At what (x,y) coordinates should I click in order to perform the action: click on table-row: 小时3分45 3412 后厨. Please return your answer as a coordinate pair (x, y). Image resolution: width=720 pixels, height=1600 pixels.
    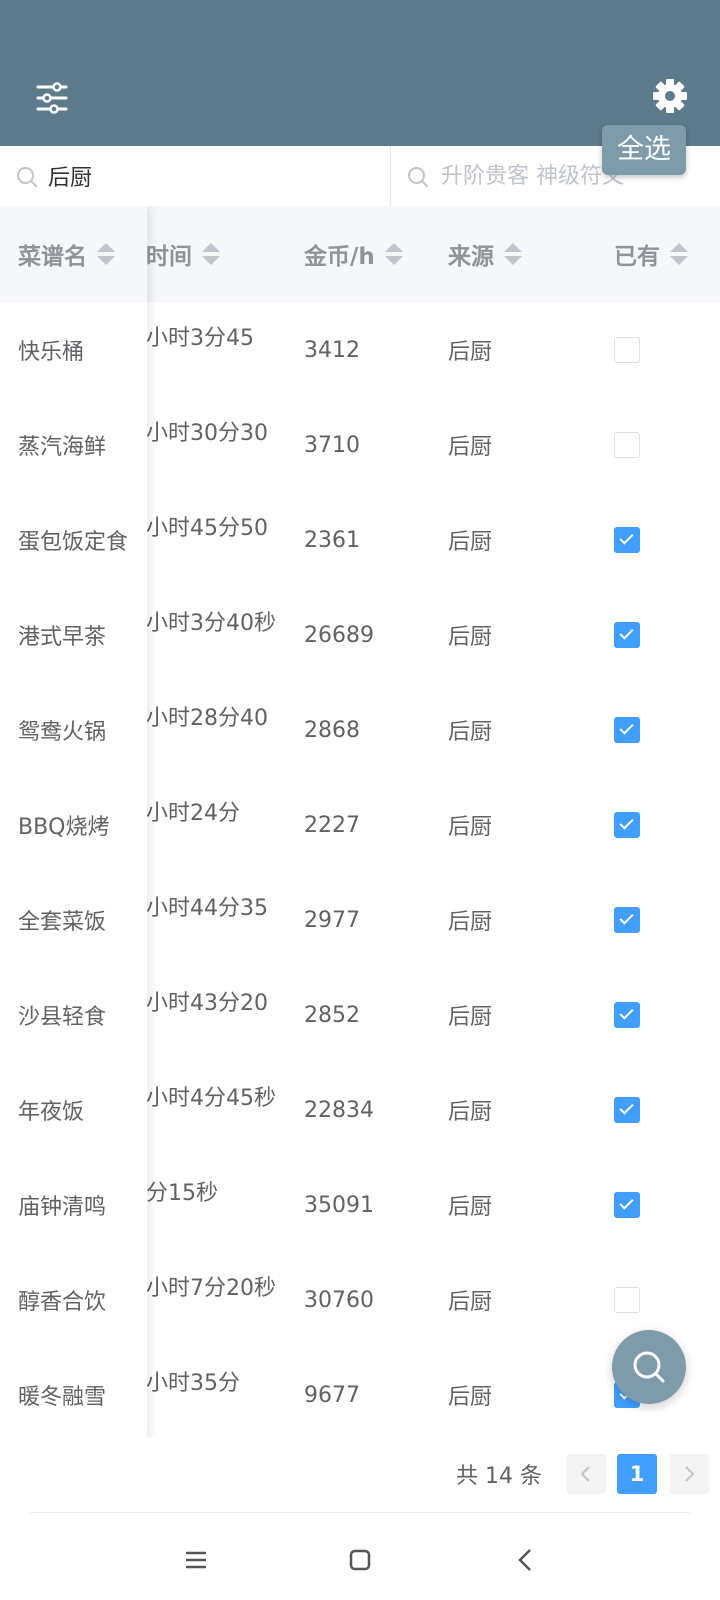
    Looking at the image, I should click on (360, 350).